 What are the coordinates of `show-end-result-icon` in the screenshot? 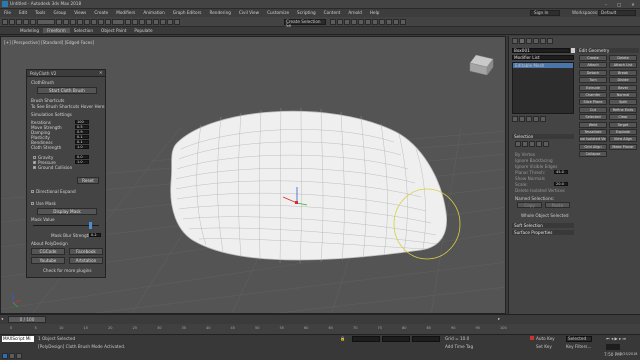 It's located at (522, 119).